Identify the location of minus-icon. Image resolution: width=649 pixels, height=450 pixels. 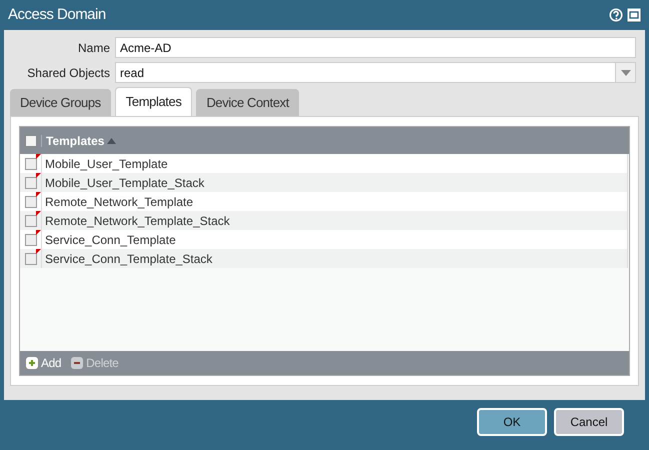
(77, 363).